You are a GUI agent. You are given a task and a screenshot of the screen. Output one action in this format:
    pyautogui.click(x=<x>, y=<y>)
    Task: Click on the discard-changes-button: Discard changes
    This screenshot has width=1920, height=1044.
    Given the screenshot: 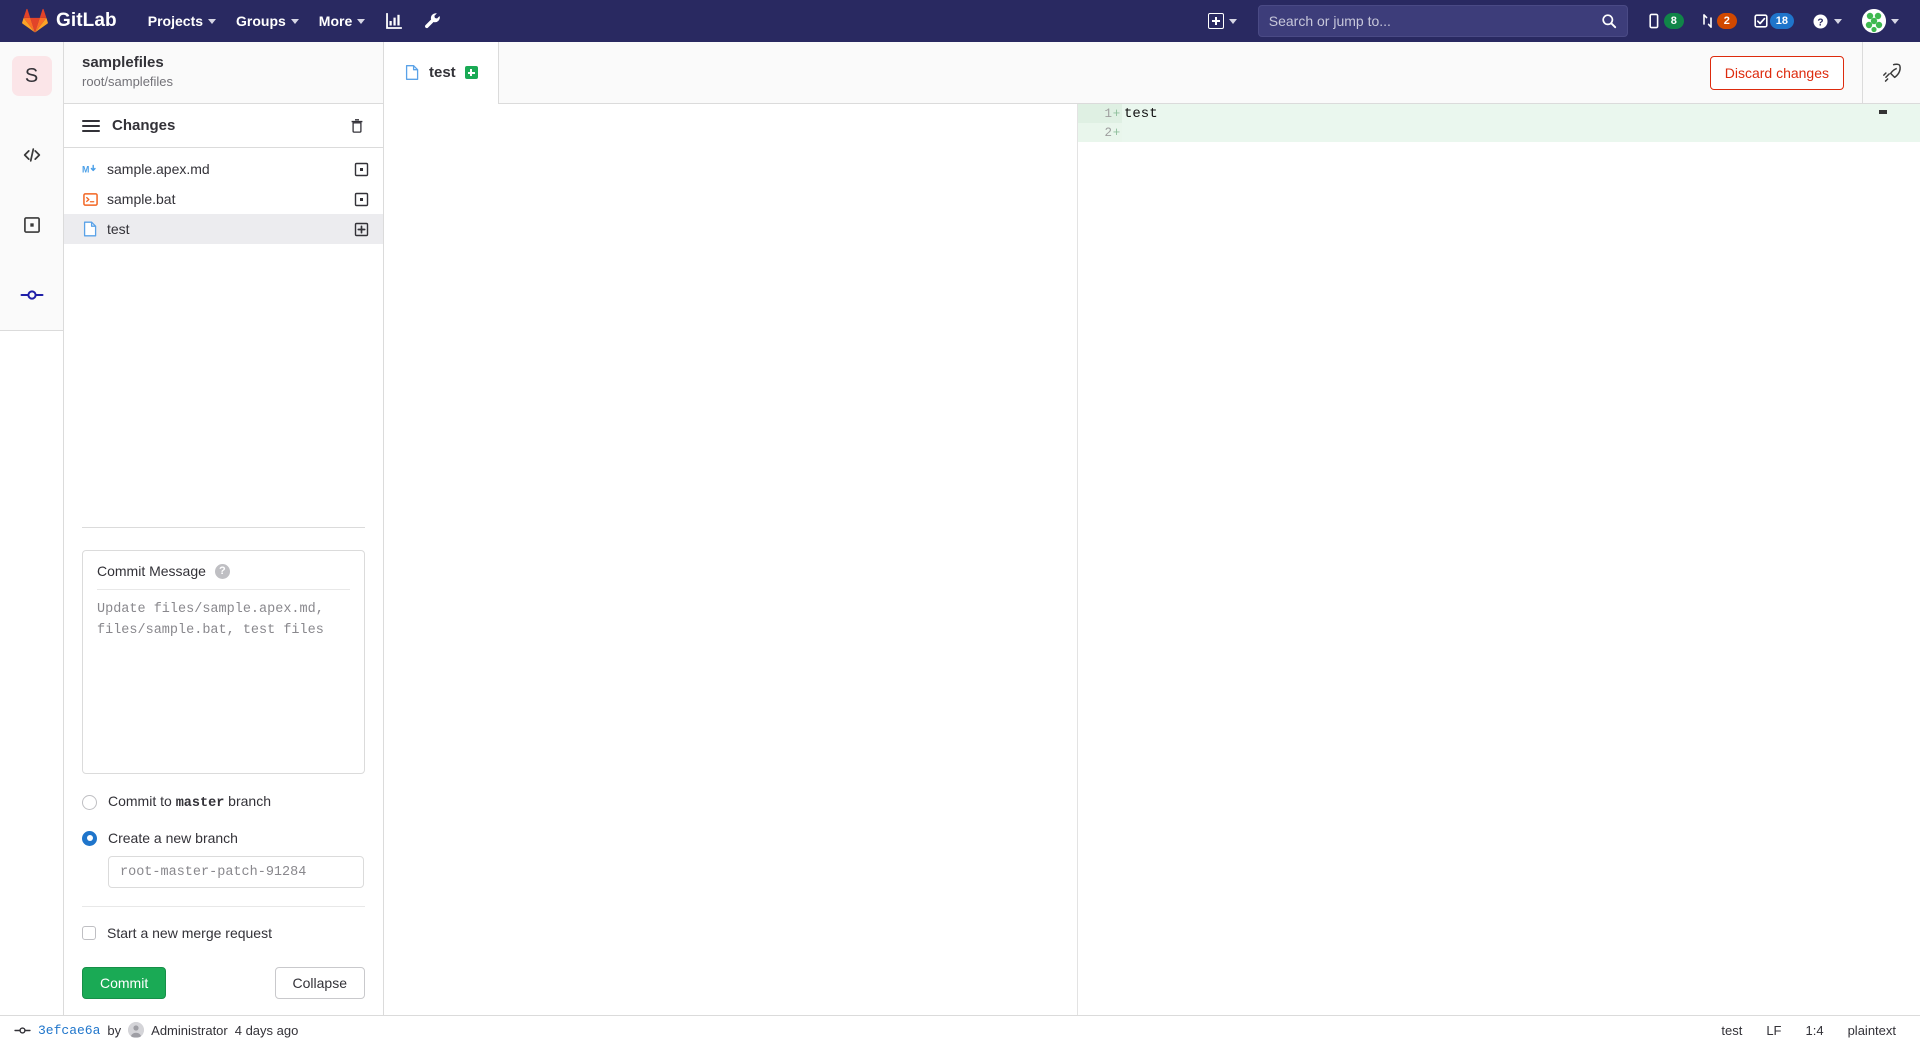 What is the action you would take?
    pyautogui.click(x=1776, y=72)
    